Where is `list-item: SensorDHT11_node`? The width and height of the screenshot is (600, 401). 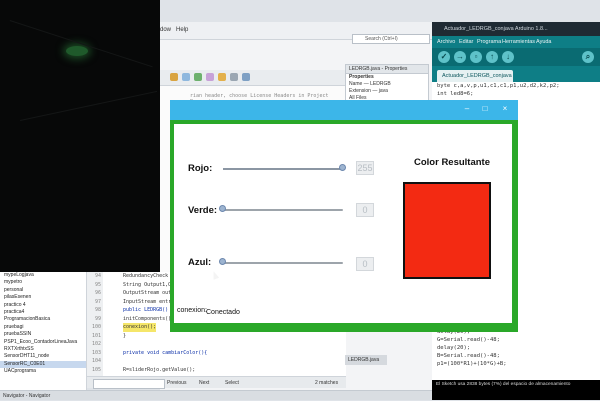 list-item: SensorDHT11_node is located at coordinates (43, 356).